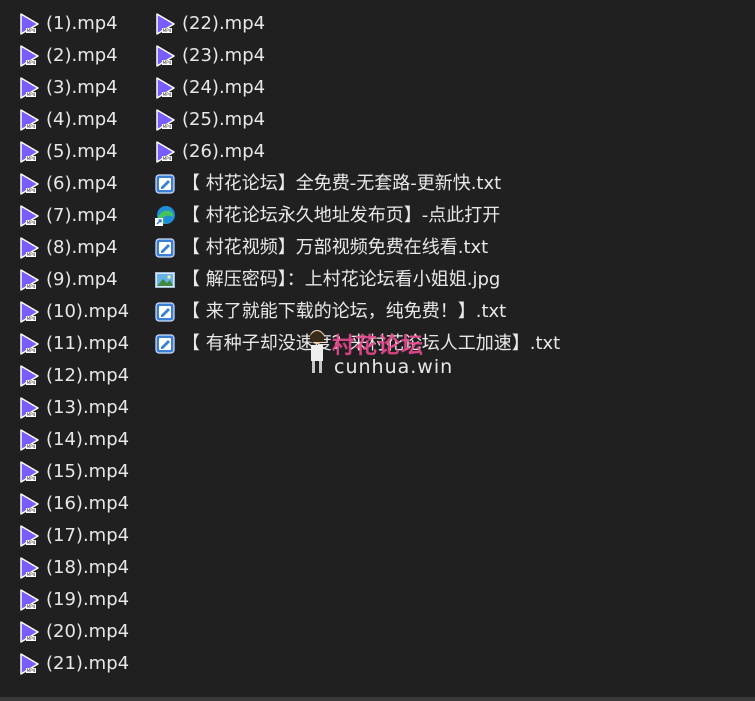  Describe the element at coordinates (224, 151) in the screenshot. I see `file-name: (26).mp4` at that location.